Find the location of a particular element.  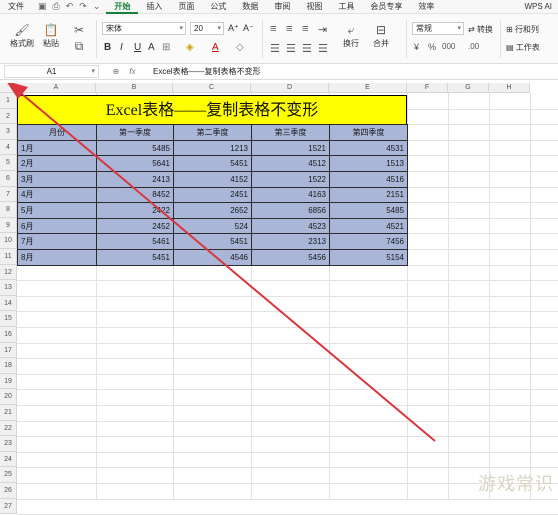

convert-label: 转换 is located at coordinates (485, 29).